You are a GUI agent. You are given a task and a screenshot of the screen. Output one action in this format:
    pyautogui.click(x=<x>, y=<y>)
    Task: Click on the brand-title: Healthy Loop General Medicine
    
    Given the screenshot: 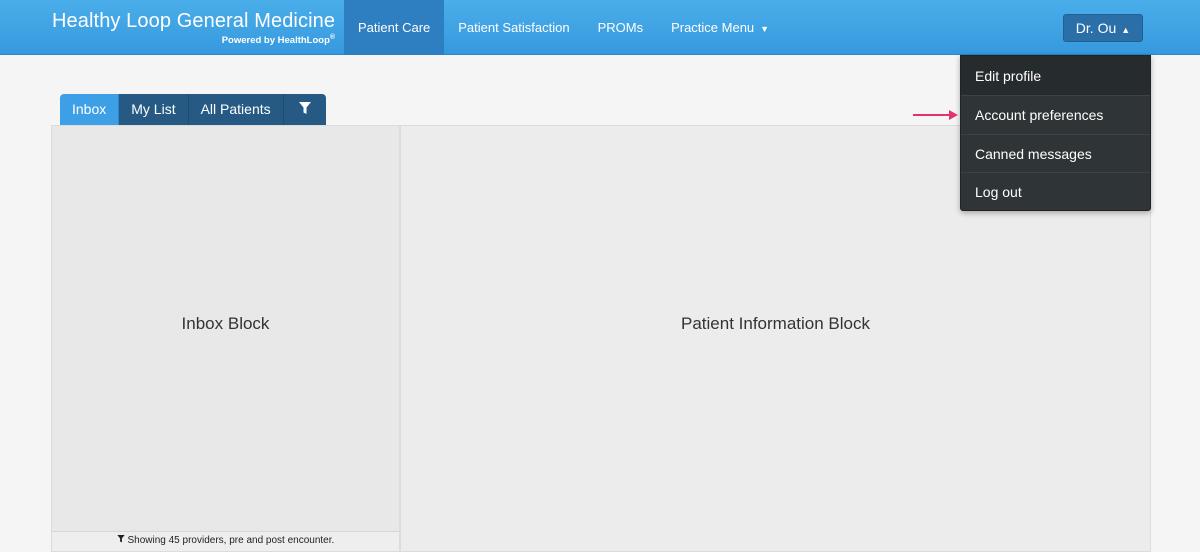 What is the action you would take?
    pyautogui.click(x=194, y=21)
    